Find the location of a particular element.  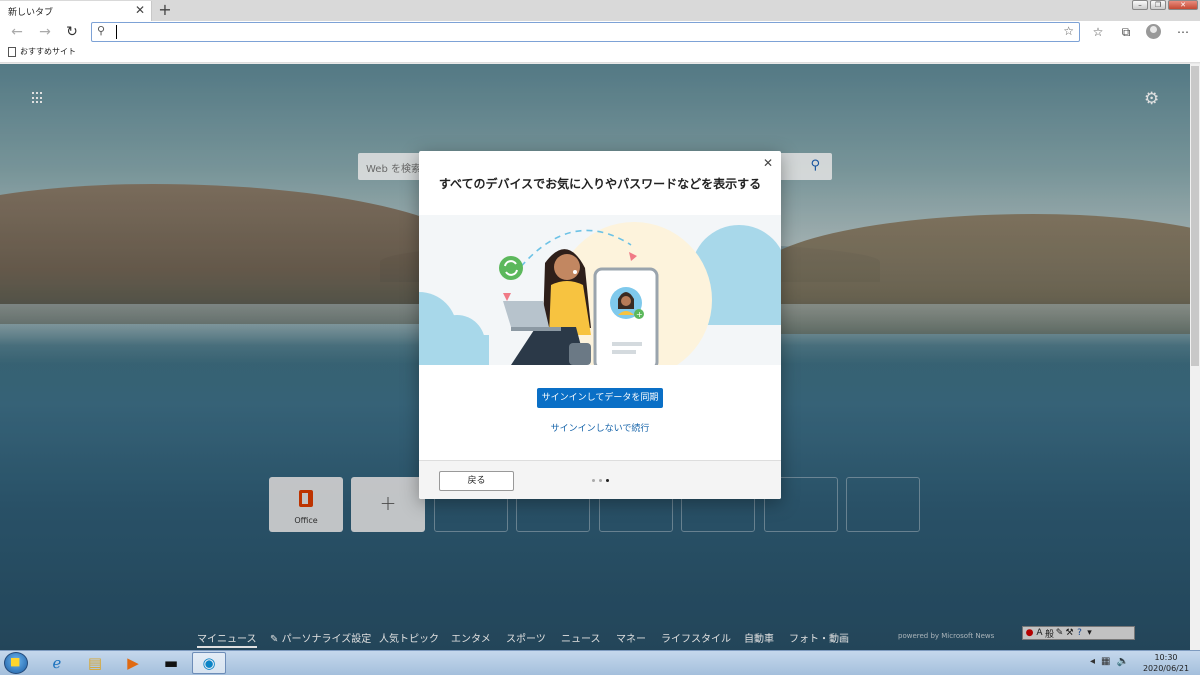

edge-browser-icon: ◉ is located at coordinates (209, 663).